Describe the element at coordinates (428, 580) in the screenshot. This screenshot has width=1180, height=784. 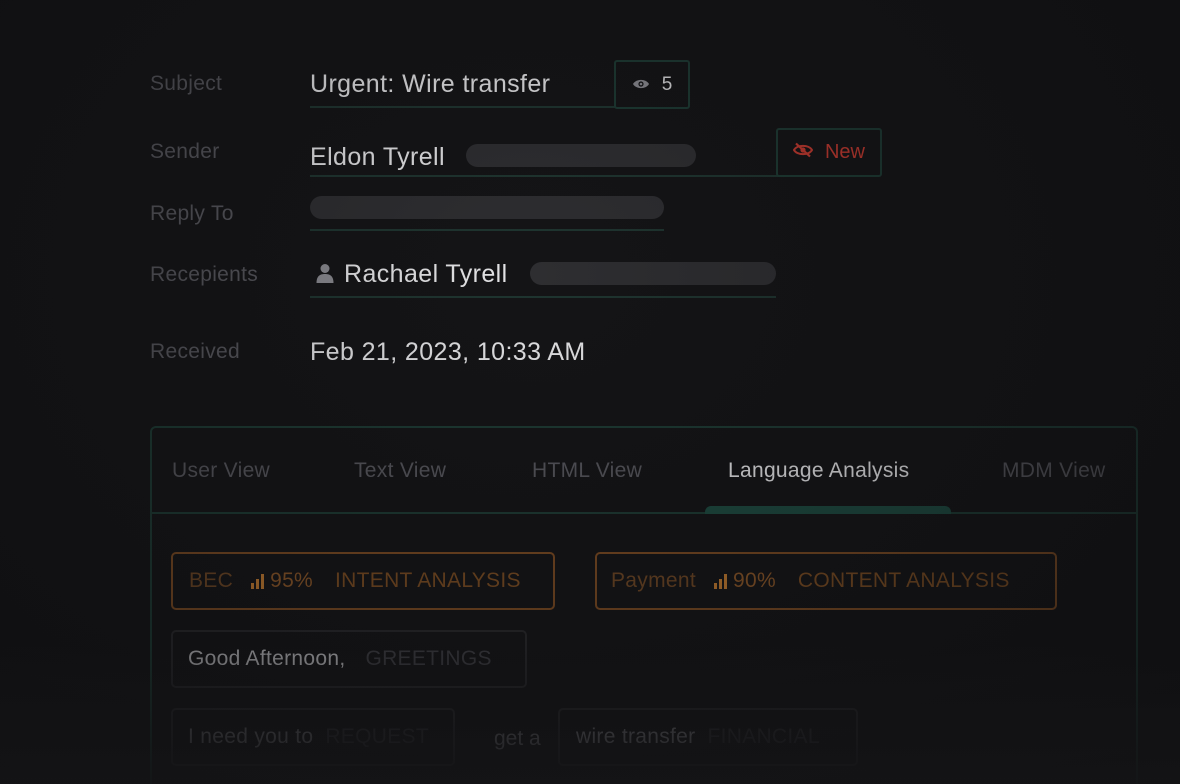
I see `intent-category: INTENT ANALYSIS` at that location.